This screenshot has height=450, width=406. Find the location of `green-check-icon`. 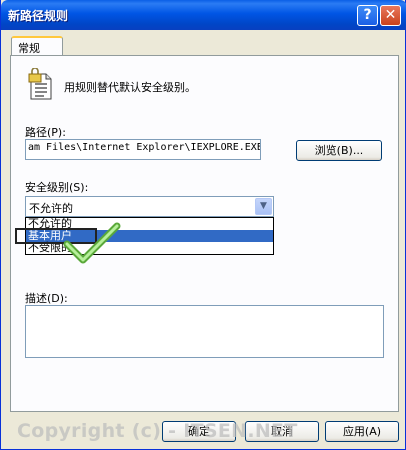

green-check-icon is located at coordinates (92, 243).